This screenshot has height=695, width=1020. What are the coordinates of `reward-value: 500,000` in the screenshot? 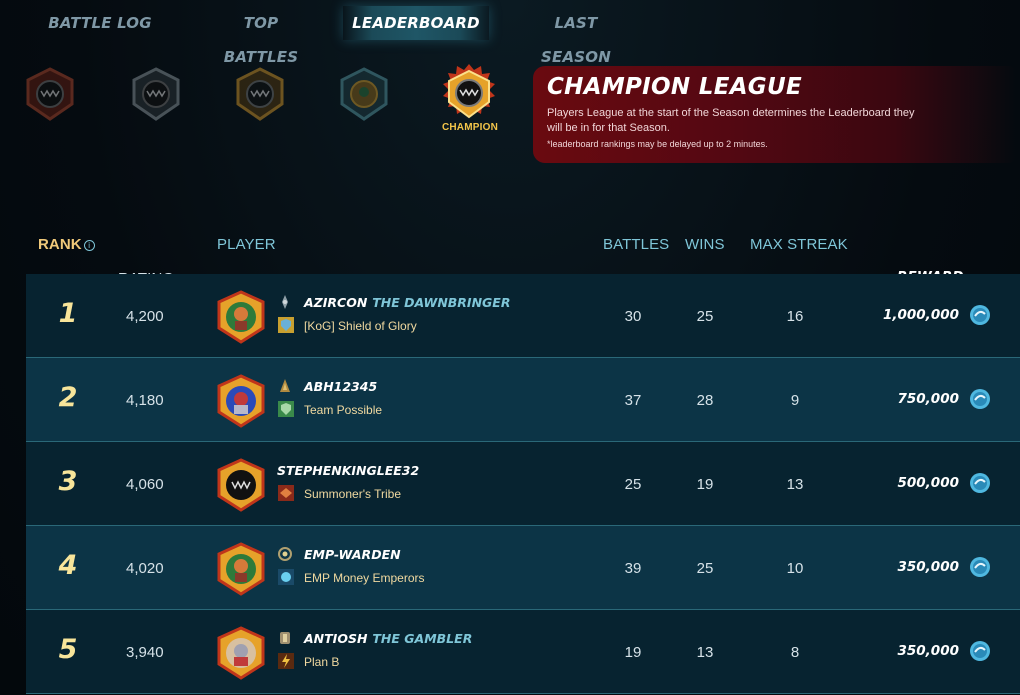 It's located at (928, 483).